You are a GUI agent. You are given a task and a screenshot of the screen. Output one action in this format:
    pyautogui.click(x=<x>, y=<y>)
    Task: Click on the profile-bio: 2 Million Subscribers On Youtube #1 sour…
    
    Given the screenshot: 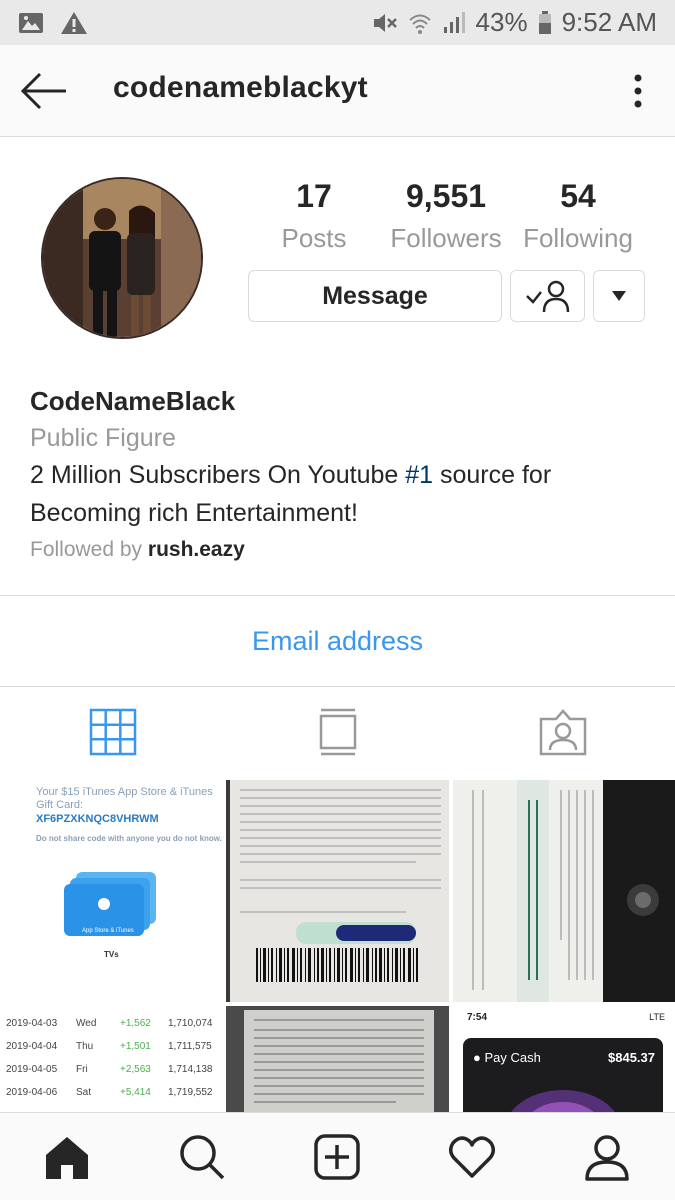 What is the action you would take?
    pyautogui.click(x=330, y=494)
    